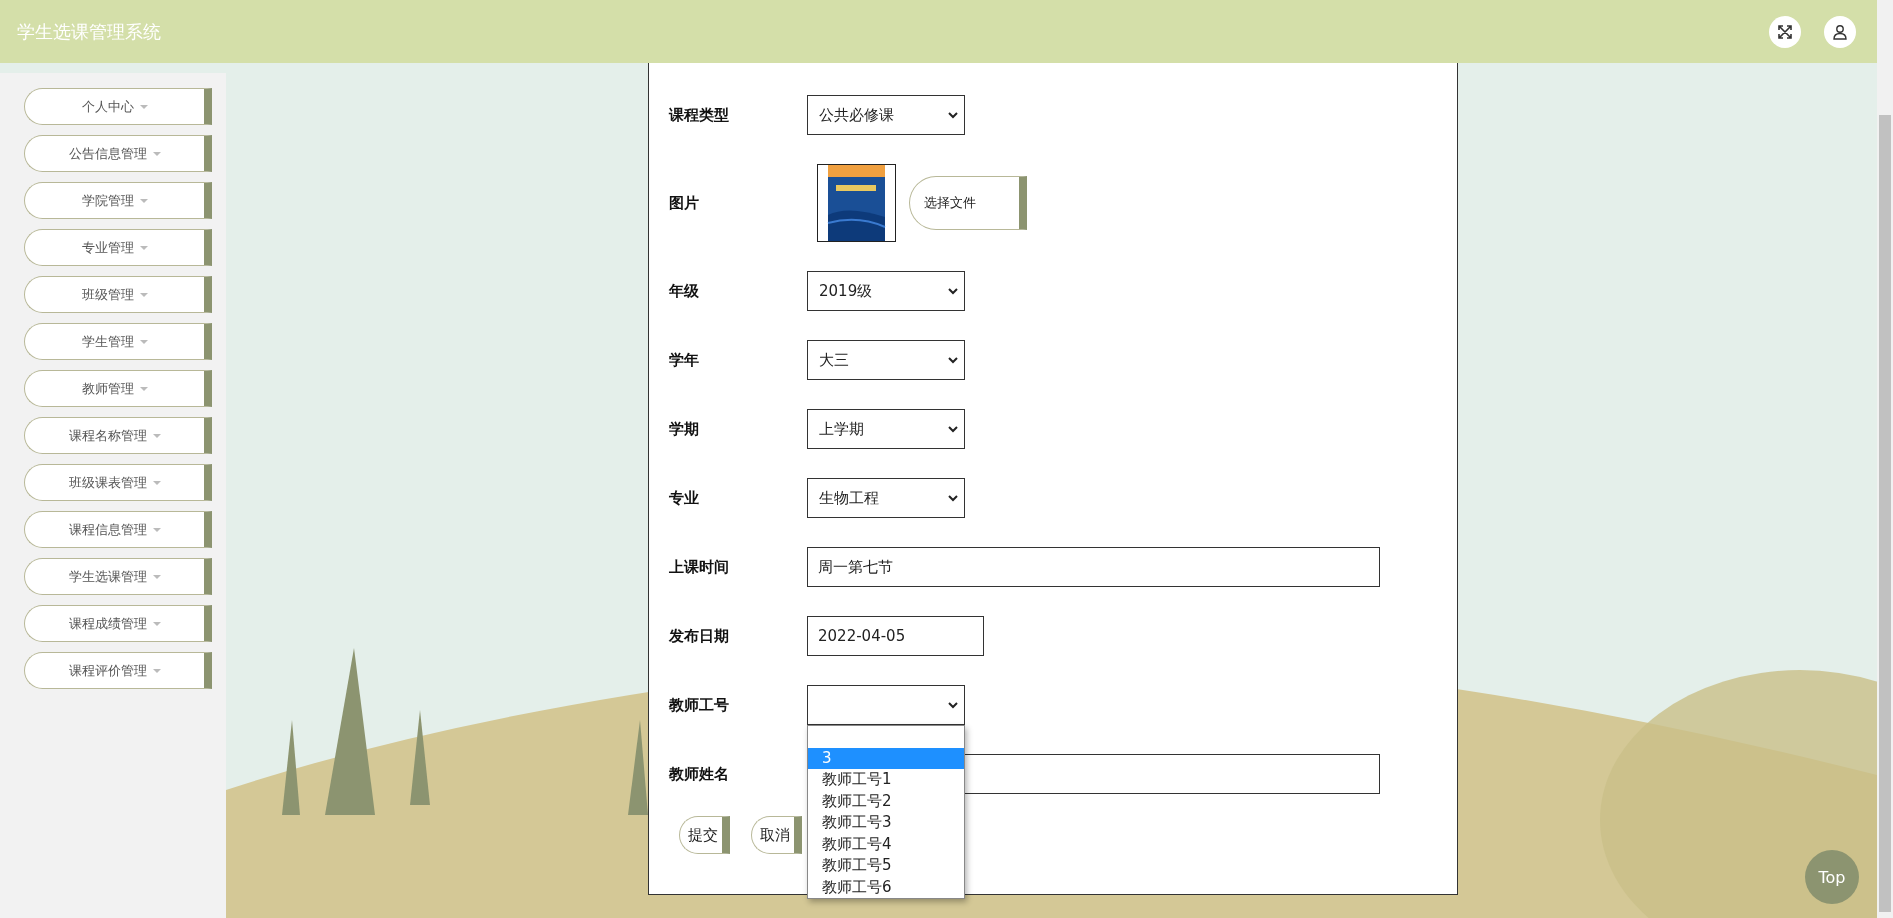 This screenshot has height=918, width=1893. Describe the element at coordinates (118, 200) in the screenshot. I see `menu-item: 学院管理` at that location.